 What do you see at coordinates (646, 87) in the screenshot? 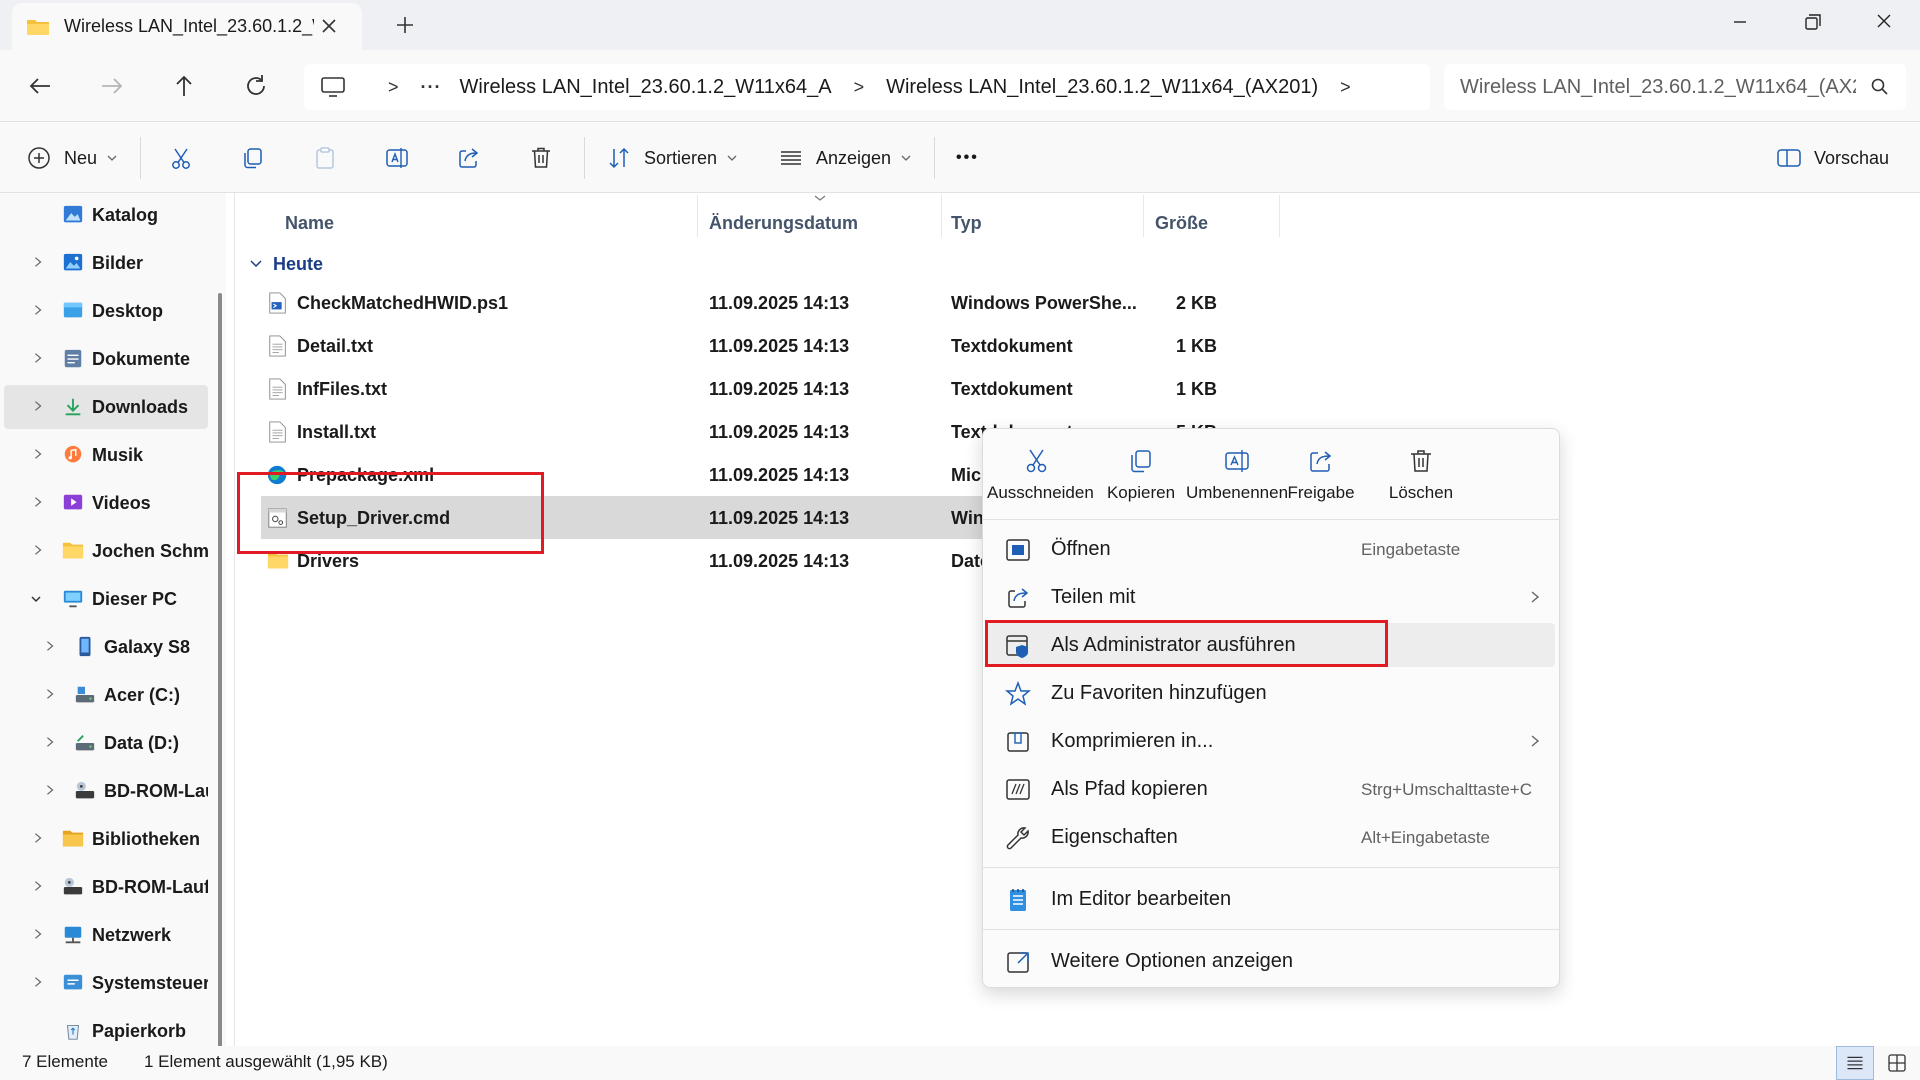
I see `breadcrumb-item: Wireless LAN_Intel_23.60.1.2_W11x64_A` at bounding box center [646, 87].